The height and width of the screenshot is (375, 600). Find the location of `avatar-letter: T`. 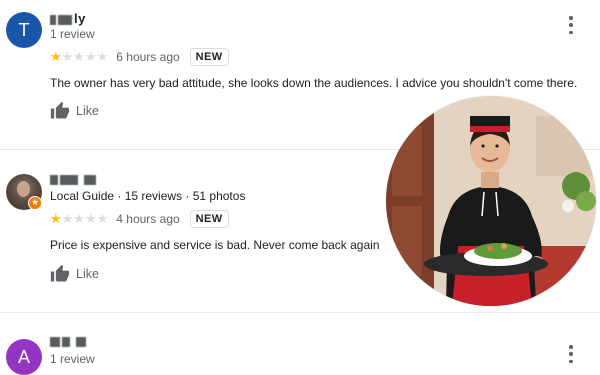

avatar-letter: T is located at coordinates (24, 29).